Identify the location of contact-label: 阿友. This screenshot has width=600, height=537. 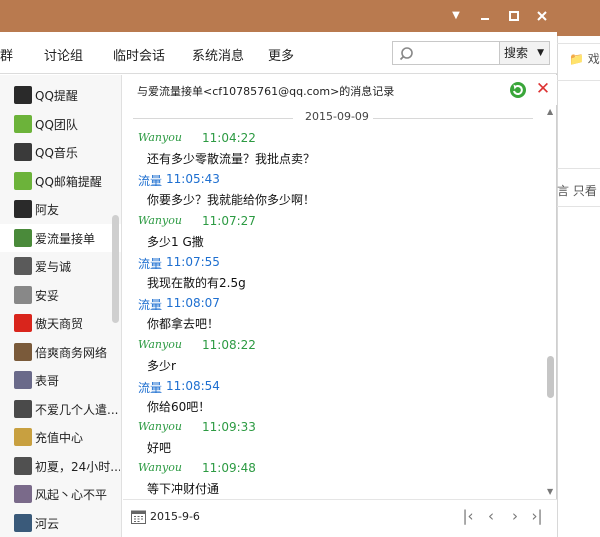
(47, 210).